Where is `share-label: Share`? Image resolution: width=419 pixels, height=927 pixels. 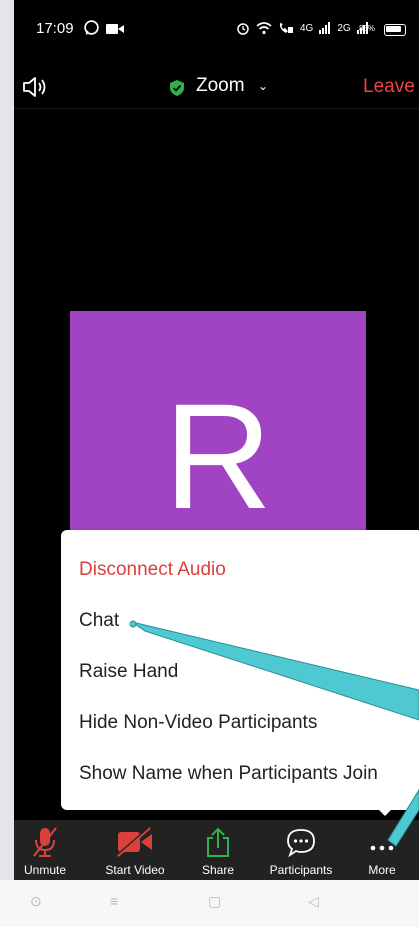 share-label: Share is located at coordinates (218, 870).